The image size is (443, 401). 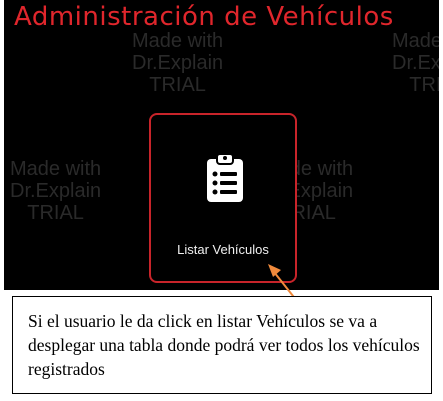 I want to click on list-vehicles-button: Listar Vehículos, so click(x=223, y=198).